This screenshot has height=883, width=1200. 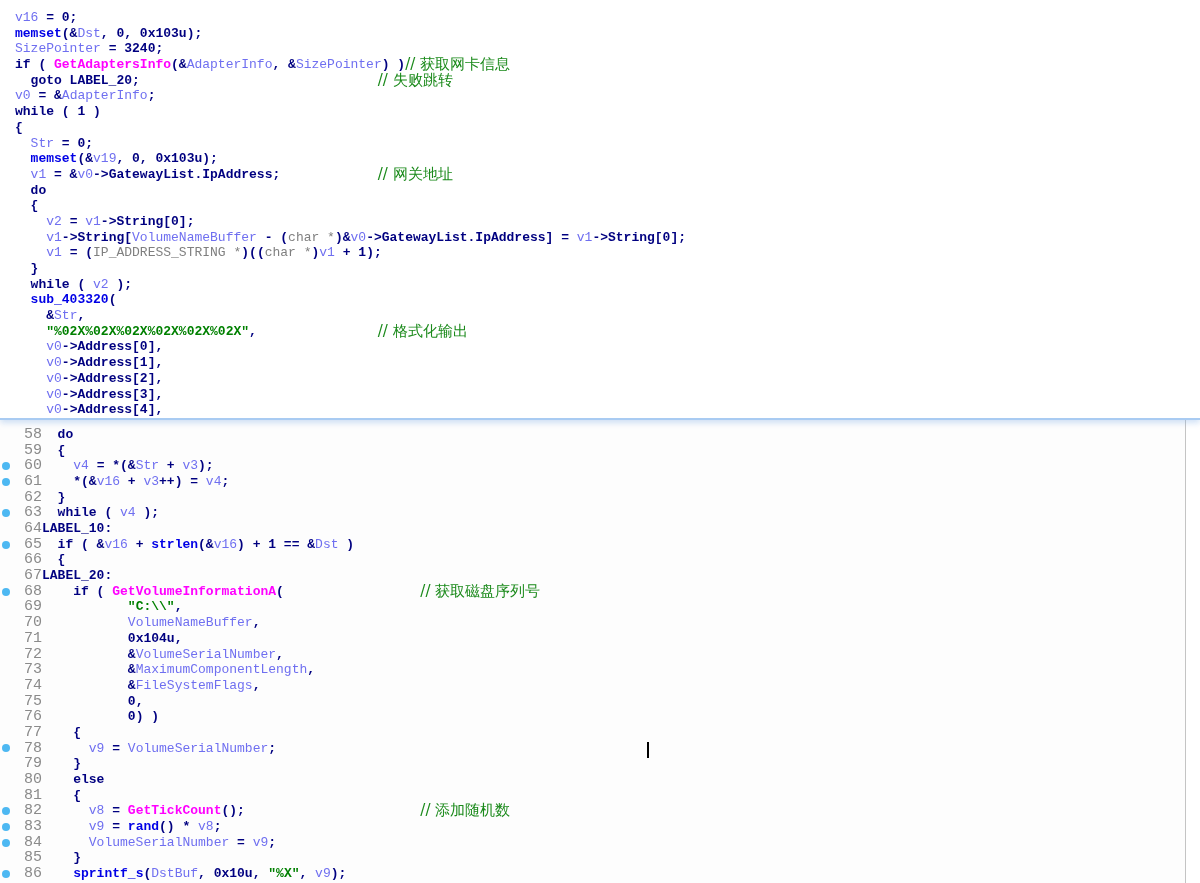 I want to click on code-line: v8 = GetTickCount();, so click(x=166, y=811).